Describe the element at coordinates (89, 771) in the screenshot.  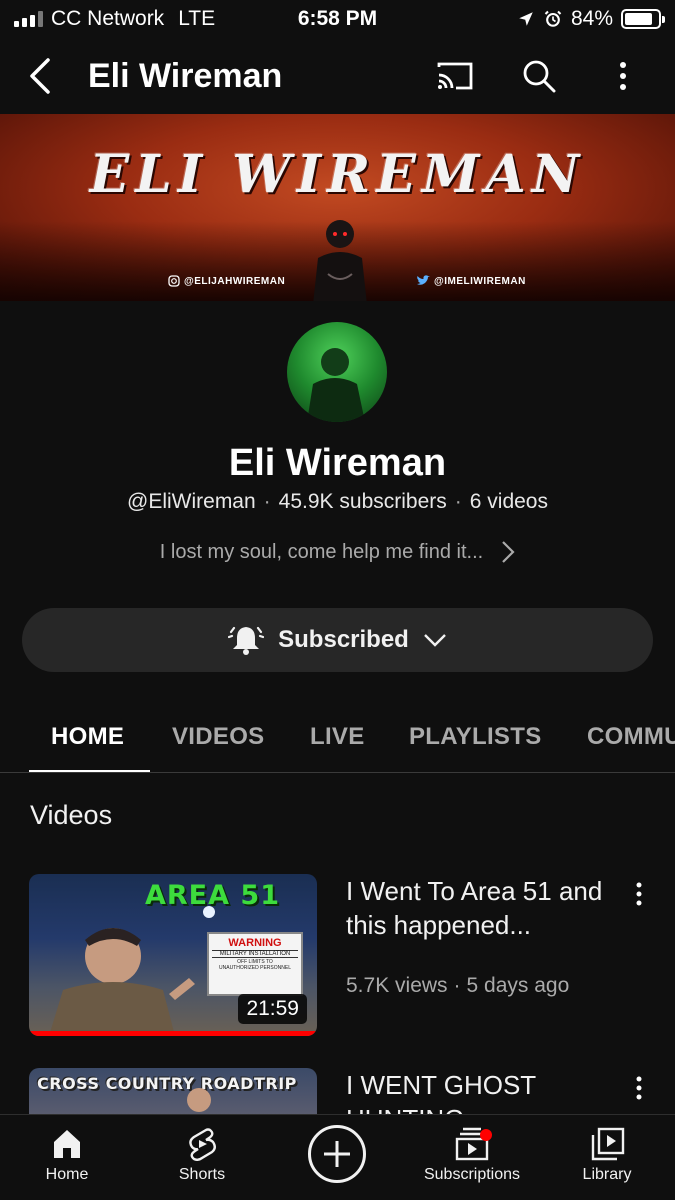
I see `active-tab-indicator` at that location.